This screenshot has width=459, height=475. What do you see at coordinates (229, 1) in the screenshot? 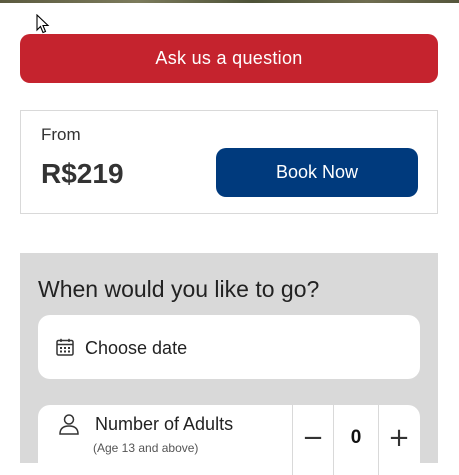
I see `hero-image-strip` at bounding box center [229, 1].